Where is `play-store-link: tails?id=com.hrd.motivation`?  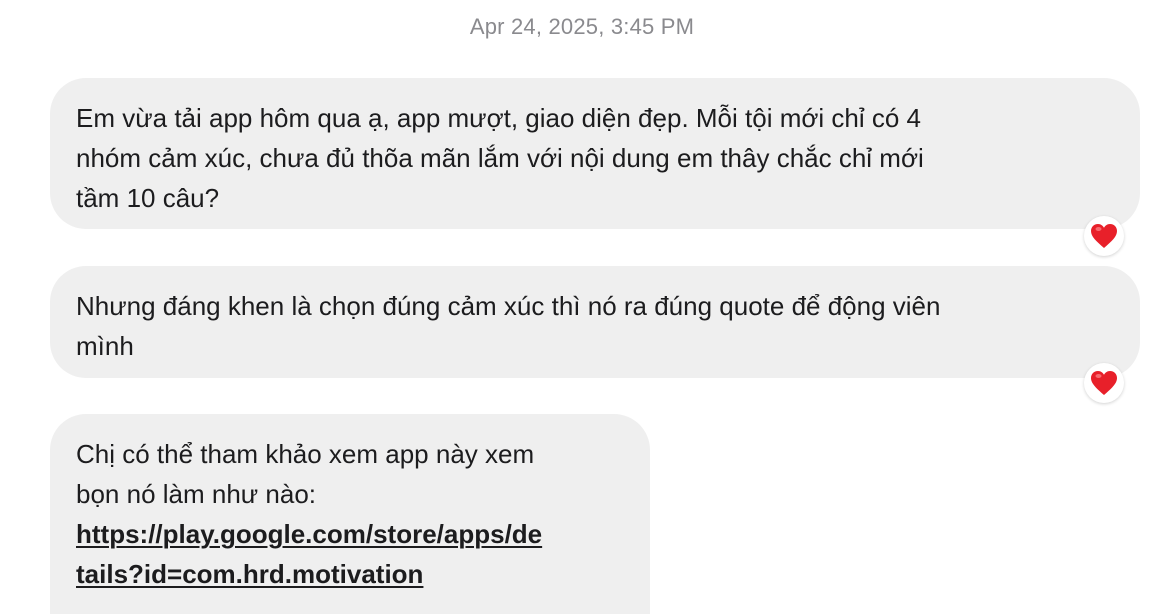
play-store-link: tails?id=com.hrd.motivation is located at coordinates (350, 574).